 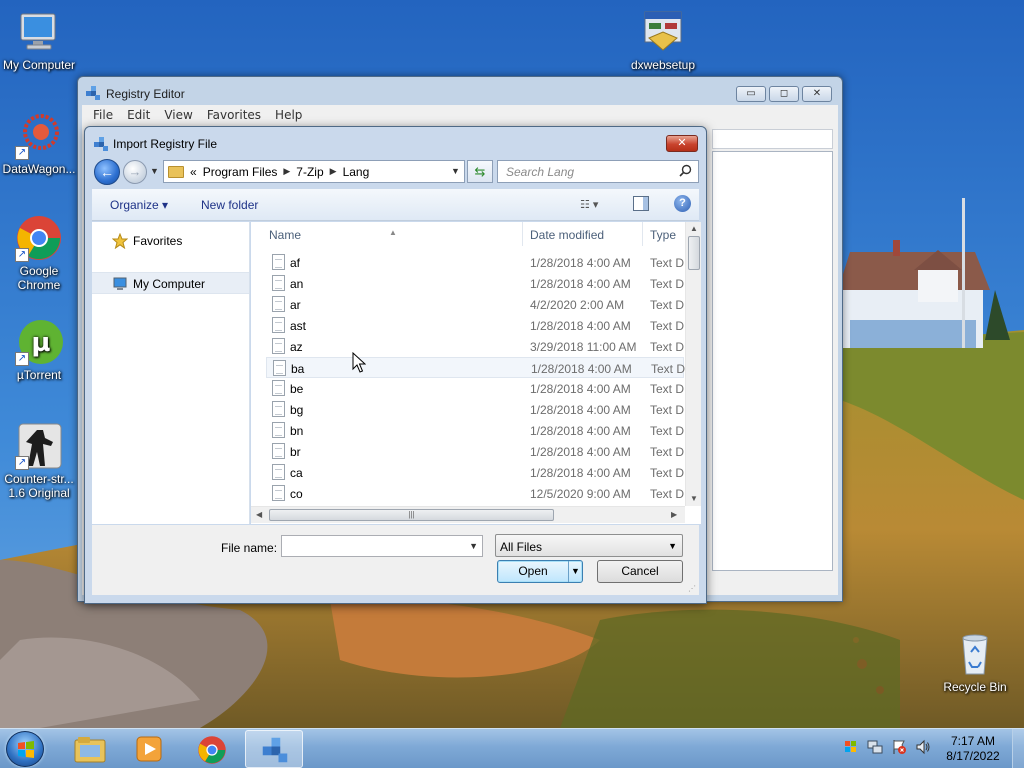 What do you see at coordinates (356, 172) in the screenshot?
I see `breadcrumb-lang: Lang` at bounding box center [356, 172].